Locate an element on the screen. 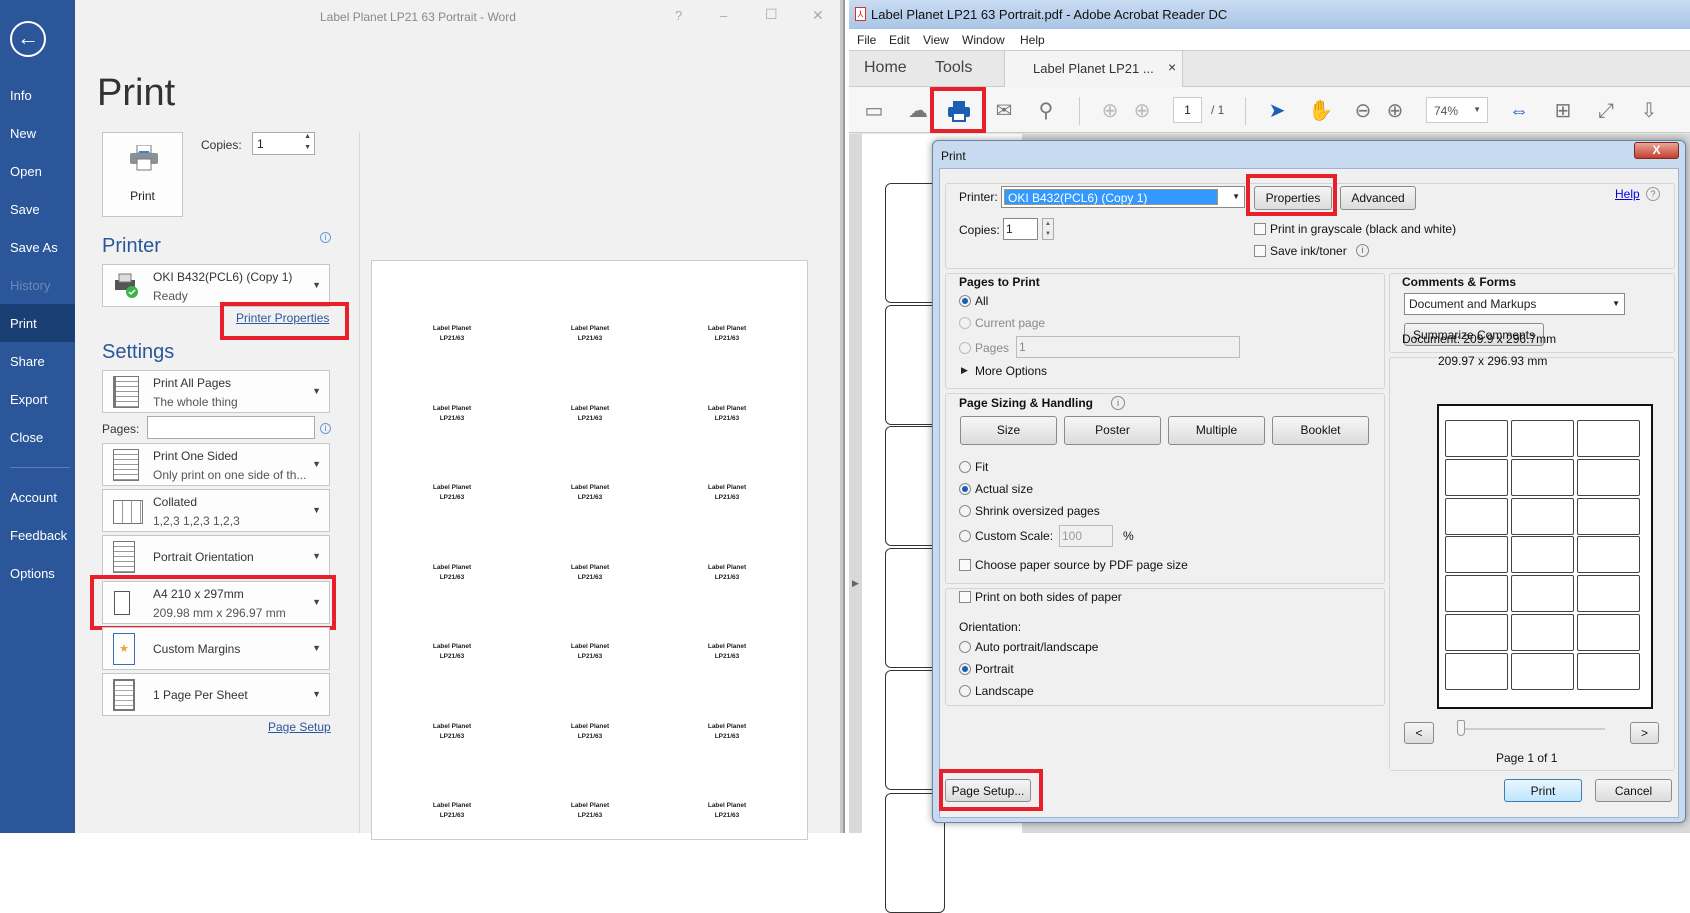  minimize-button: – is located at coordinates (723, 15).